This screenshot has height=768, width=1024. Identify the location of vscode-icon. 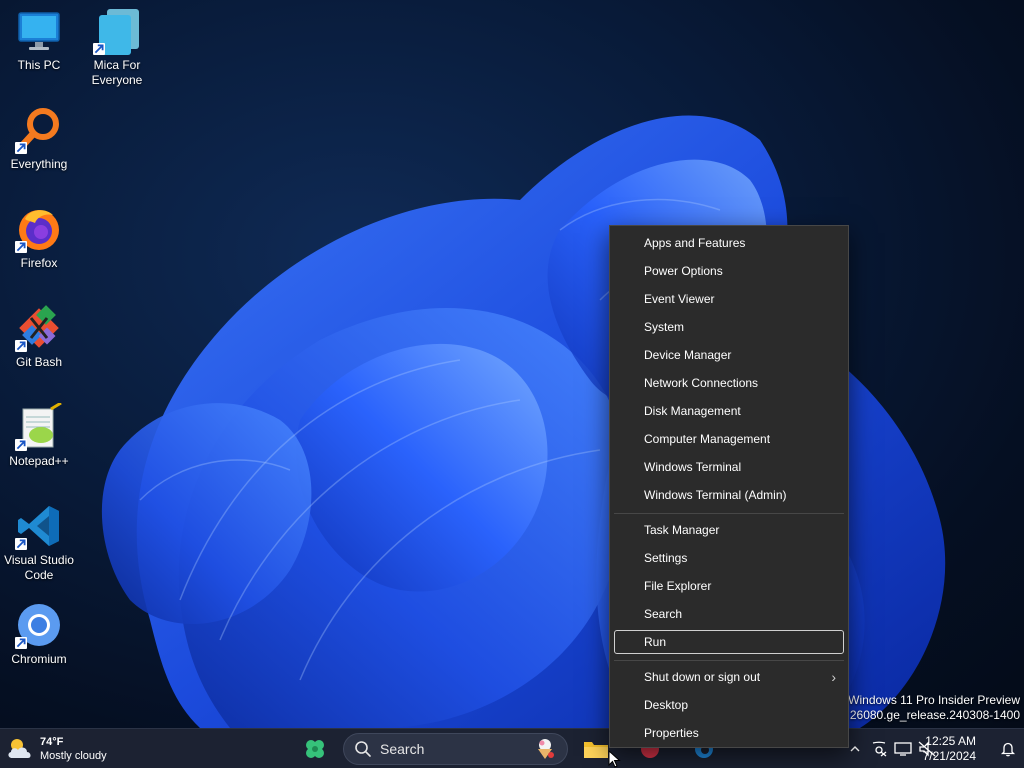
(39, 526).